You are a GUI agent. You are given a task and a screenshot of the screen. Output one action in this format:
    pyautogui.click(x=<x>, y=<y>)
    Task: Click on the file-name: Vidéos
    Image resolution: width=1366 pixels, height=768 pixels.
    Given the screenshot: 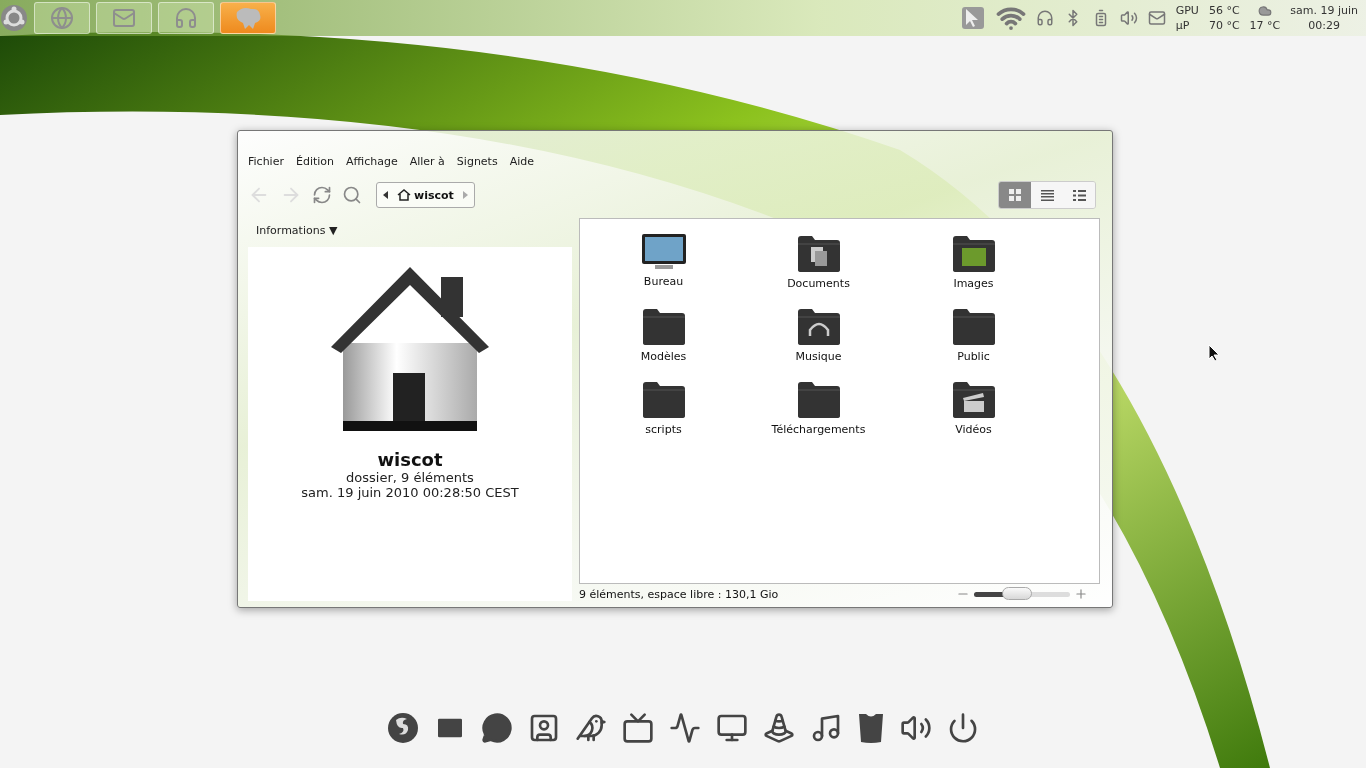 What is the action you would take?
    pyautogui.click(x=973, y=429)
    